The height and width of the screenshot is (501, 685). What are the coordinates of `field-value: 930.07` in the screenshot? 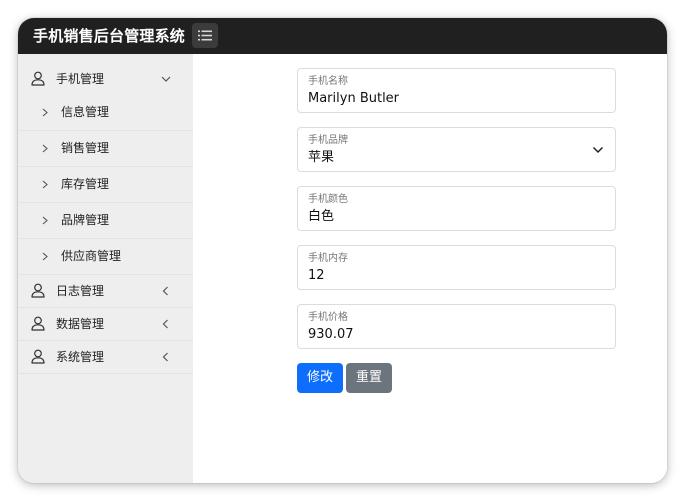 It's located at (331, 335).